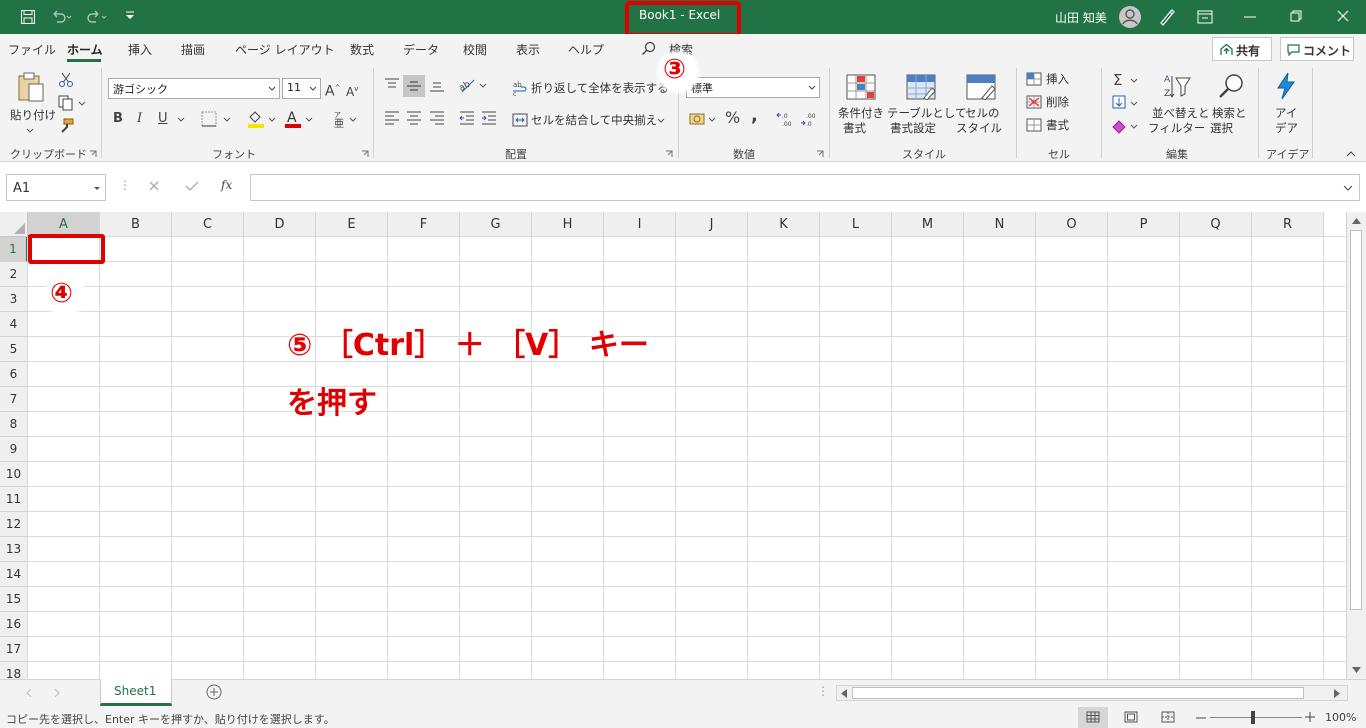 Image resolution: width=1366 pixels, height=728 pixels. What do you see at coordinates (214, 692) in the screenshot?
I see `add-sheet-icon` at bounding box center [214, 692].